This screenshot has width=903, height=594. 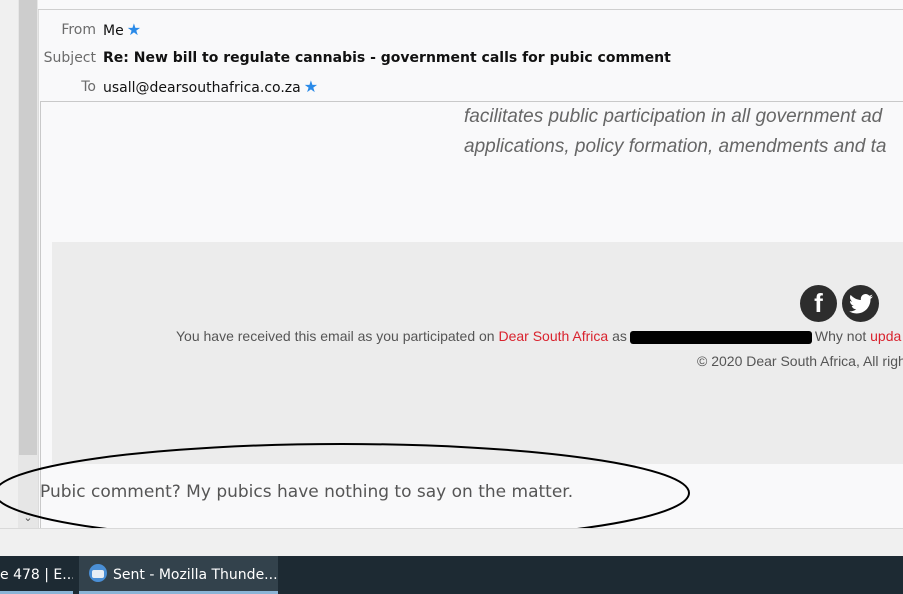 I want to click on folder-pane-scroll-thumb, so click(x=28, y=227).